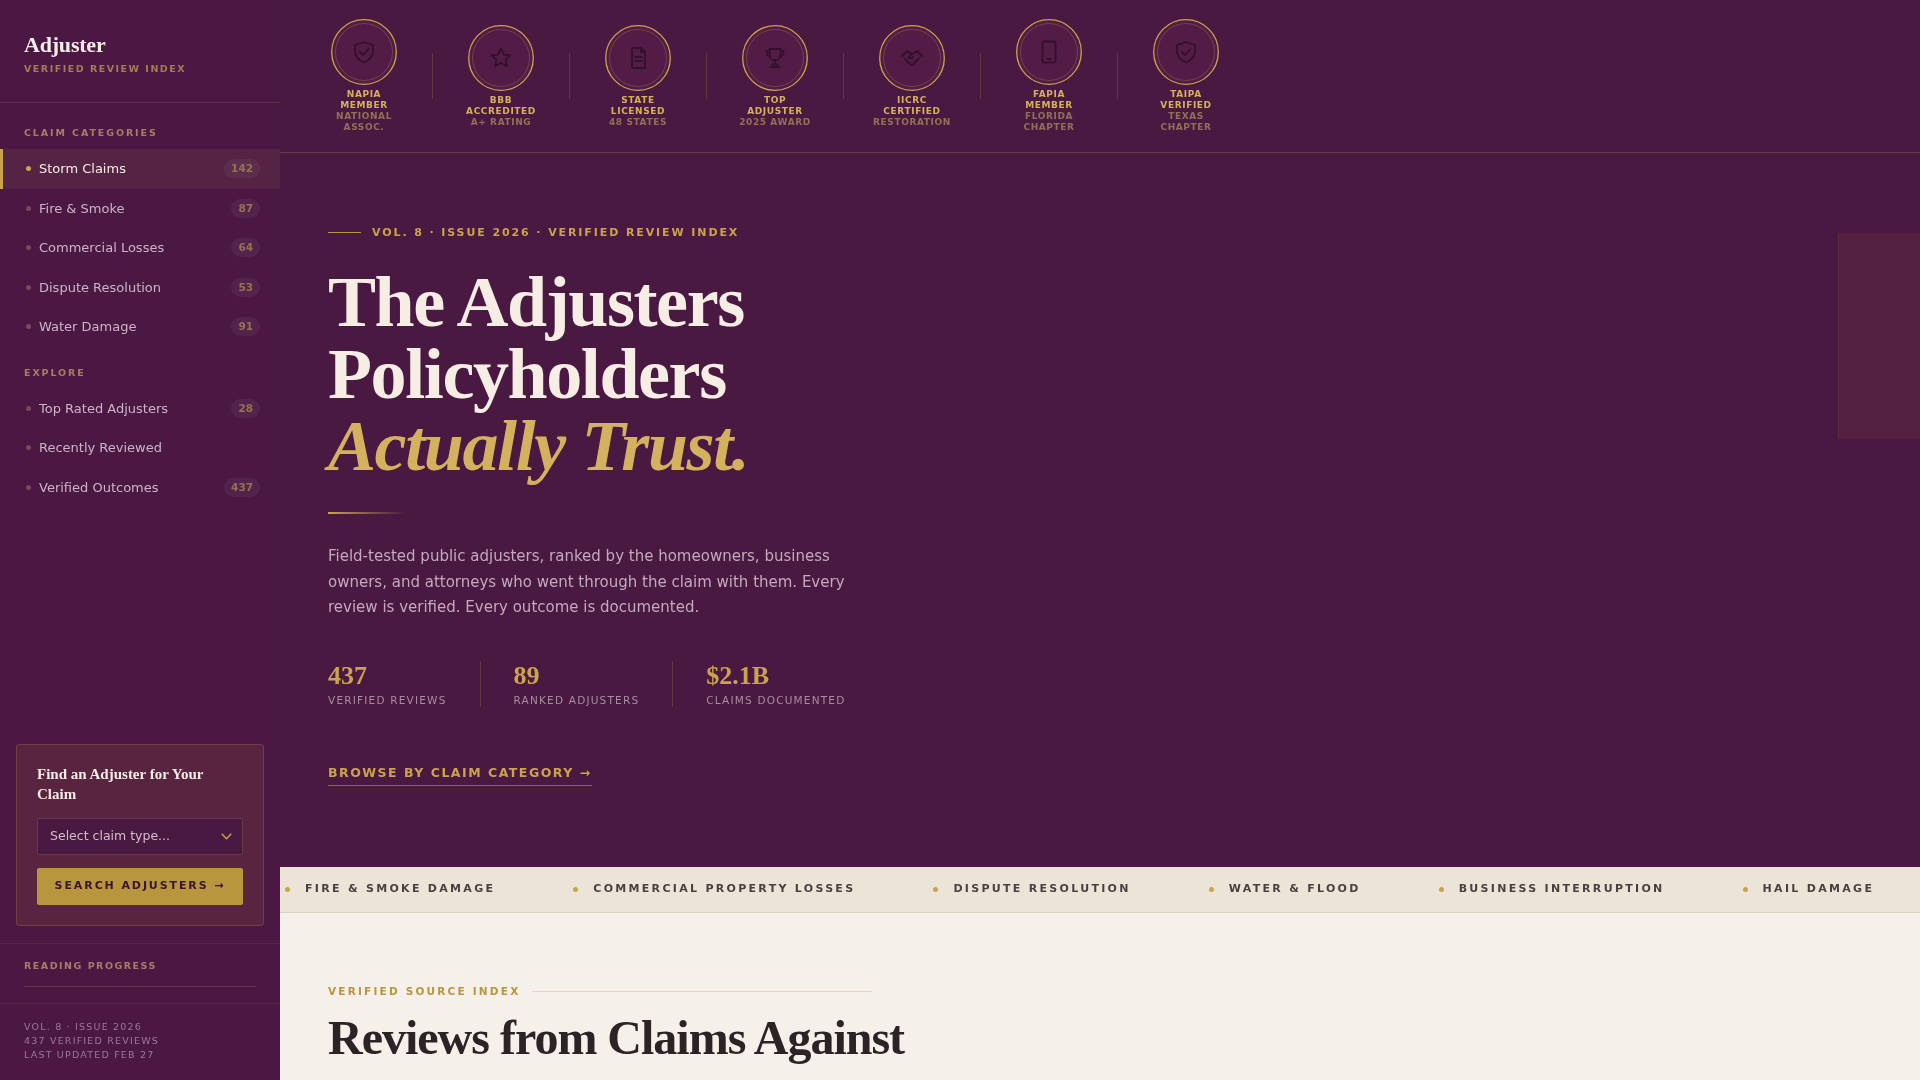 This screenshot has width=1920, height=1080. What do you see at coordinates (348, 675) in the screenshot?
I see `stat-value: 437` at bounding box center [348, 675].